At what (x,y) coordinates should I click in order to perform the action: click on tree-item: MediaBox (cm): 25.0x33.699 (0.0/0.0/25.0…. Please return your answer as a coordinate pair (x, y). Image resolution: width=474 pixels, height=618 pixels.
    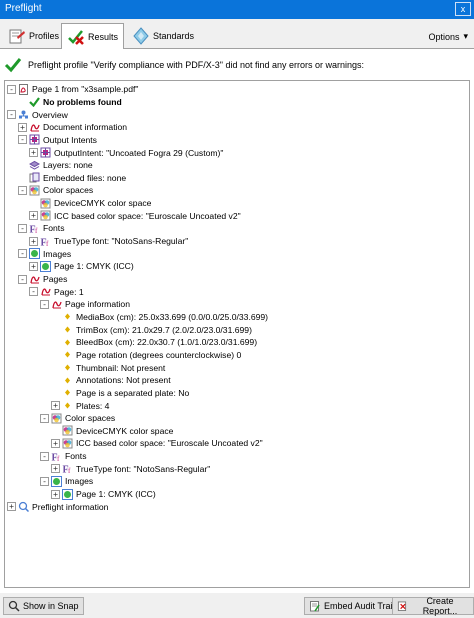
    Looking at the image, I should click on (159, 317).